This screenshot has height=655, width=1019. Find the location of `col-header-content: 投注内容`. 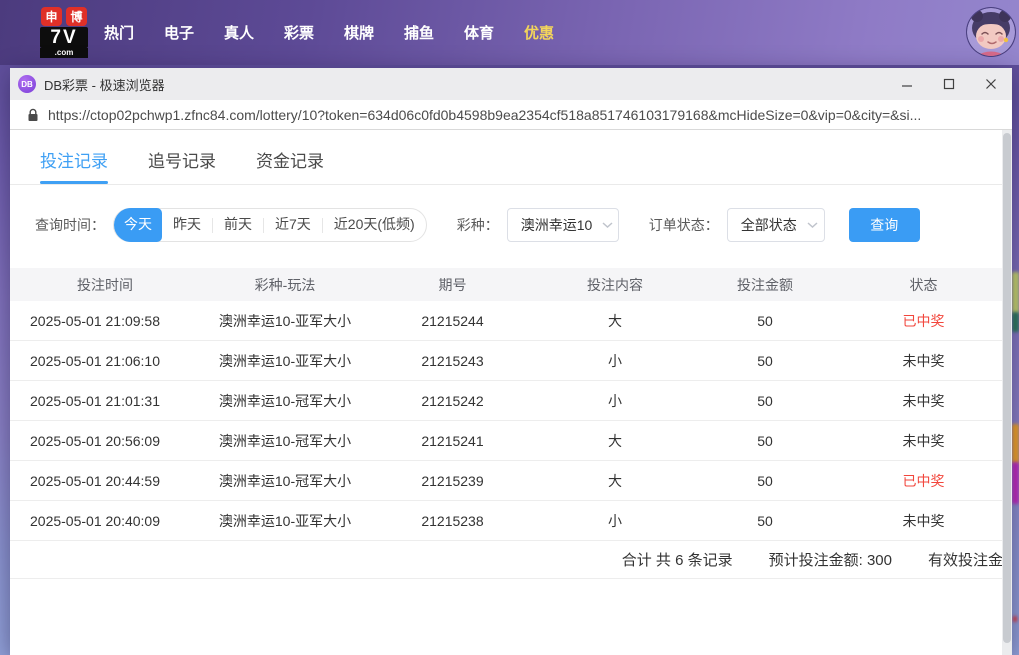

col-header-content: 投注内容 is located at coordinates (615, 284).